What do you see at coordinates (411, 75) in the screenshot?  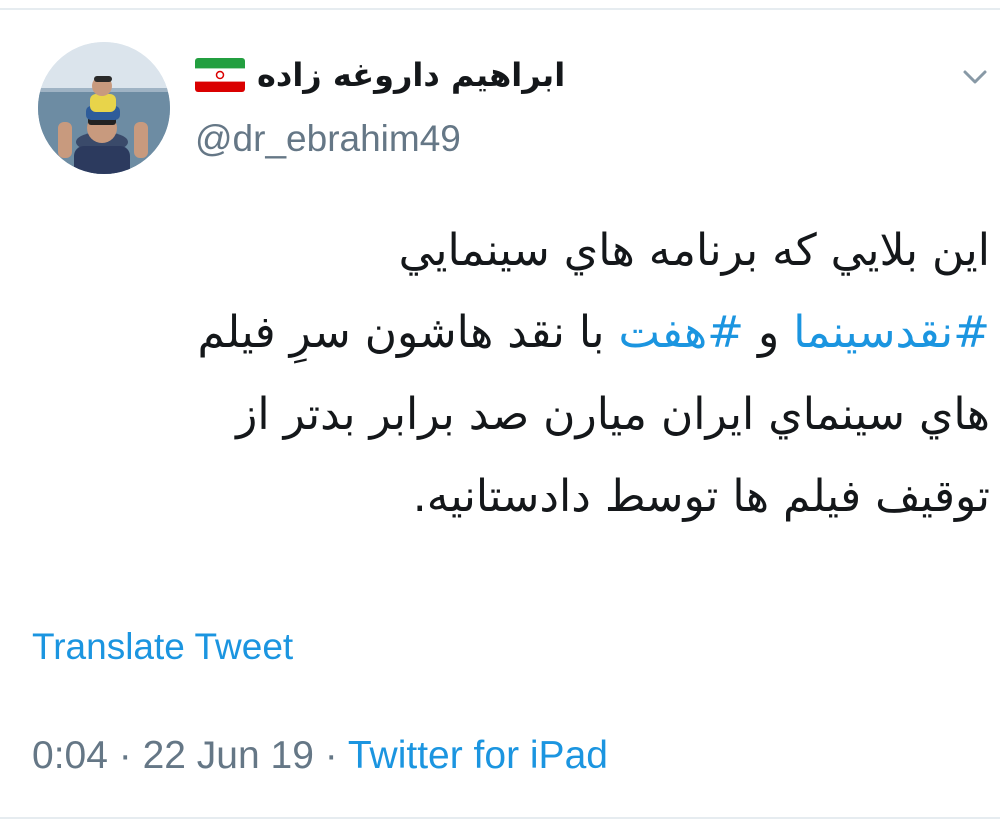 I see `author-display-name: ابراهیم داروغه زاده` at bounding box center [411, 75].